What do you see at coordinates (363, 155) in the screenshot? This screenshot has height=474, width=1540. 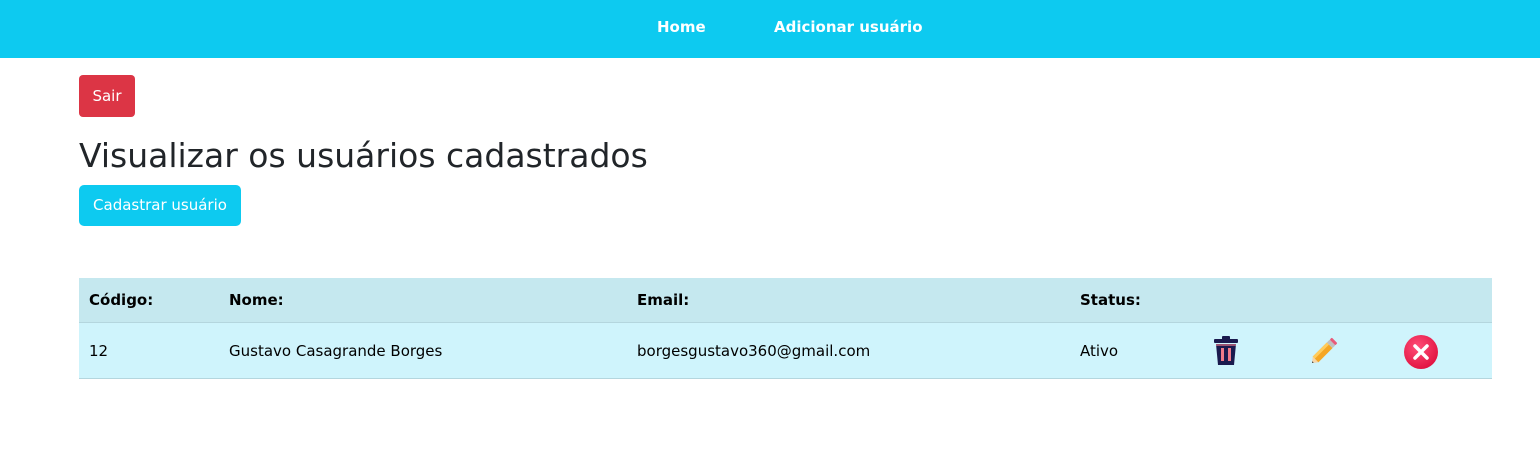 I see `page-title: Visualizar os usuários cadastrados` at bounding box center [363, 155].